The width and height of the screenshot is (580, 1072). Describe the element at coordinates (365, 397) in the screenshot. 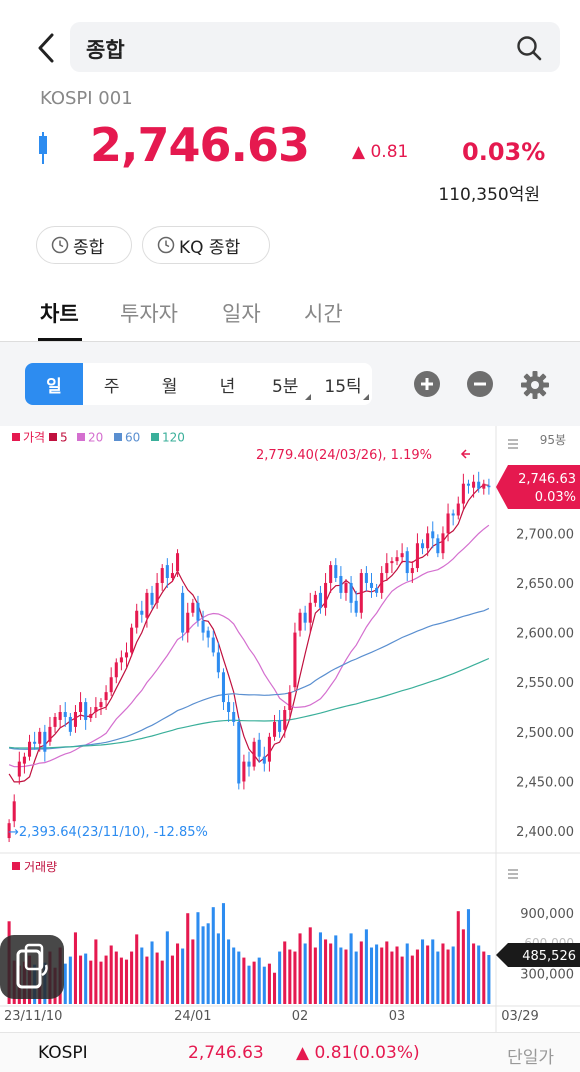

I see `dropdown-corner-icon` at that location.